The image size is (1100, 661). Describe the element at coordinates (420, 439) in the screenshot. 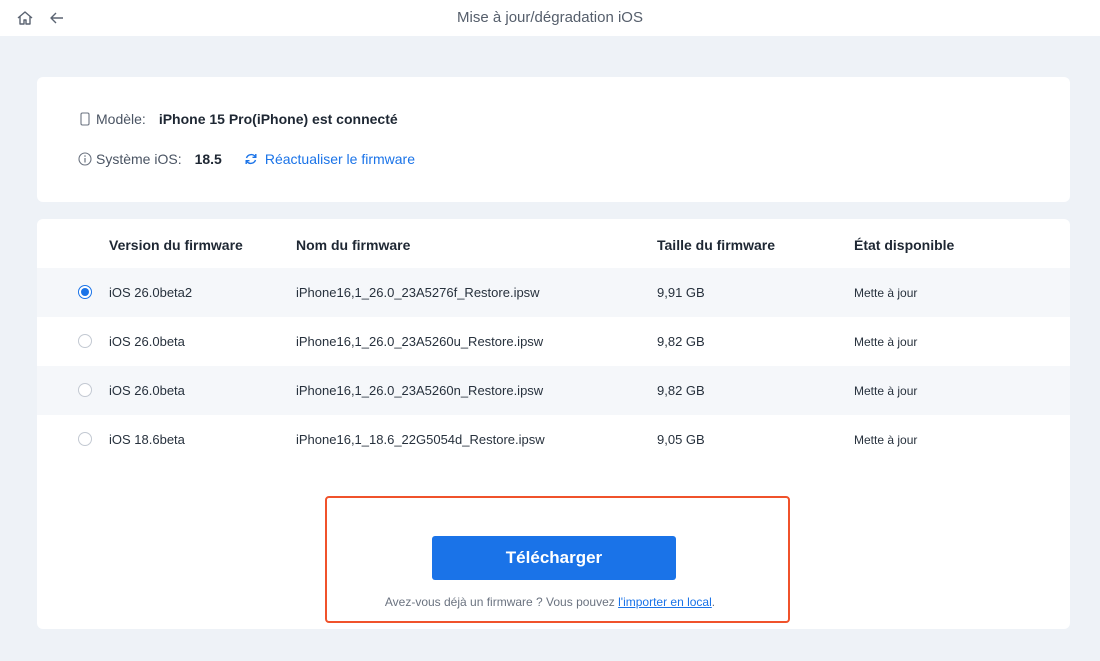

I see `firmware-name: iPhone16,1_18.6_22G5054d_Restore.ipsw` at that location.